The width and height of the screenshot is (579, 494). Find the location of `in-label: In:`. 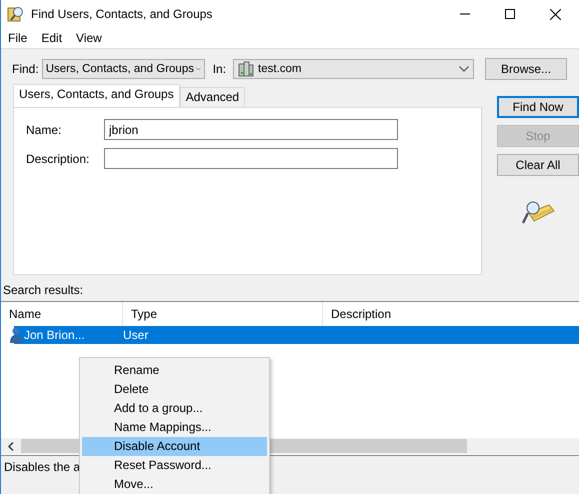

in-label: In: is located at coordinates (219, 69).